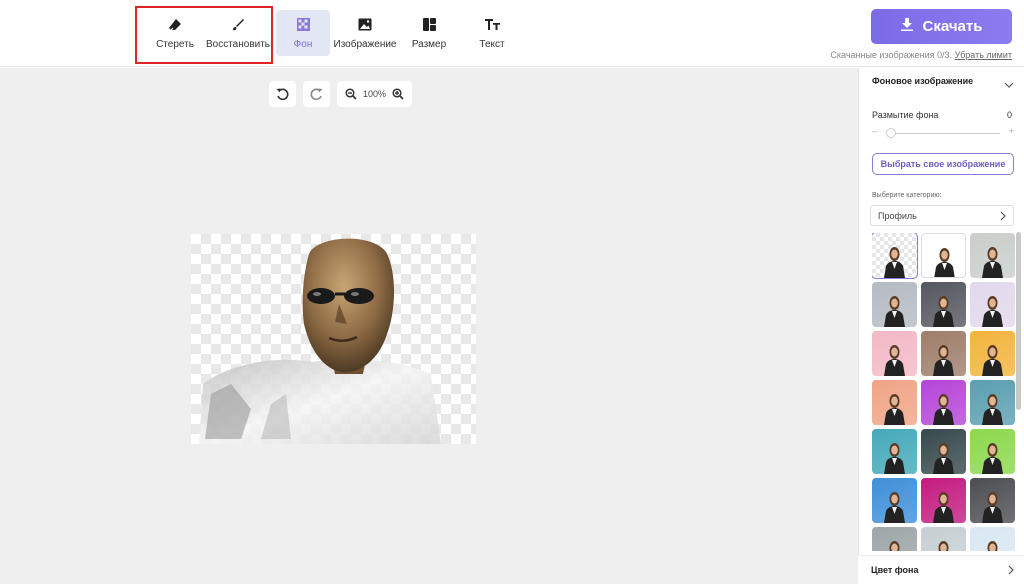 This screenshot has height=584, width=1024. Describe the element at coordinates (303, 25) in the screenshot. I see `checker-background-icon` at that location.